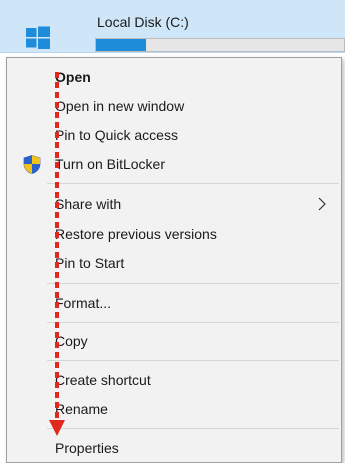  Describe the element at coordinates (174, 204) in the screenshot. I see `menu-item-share-with: Share with` at that location.